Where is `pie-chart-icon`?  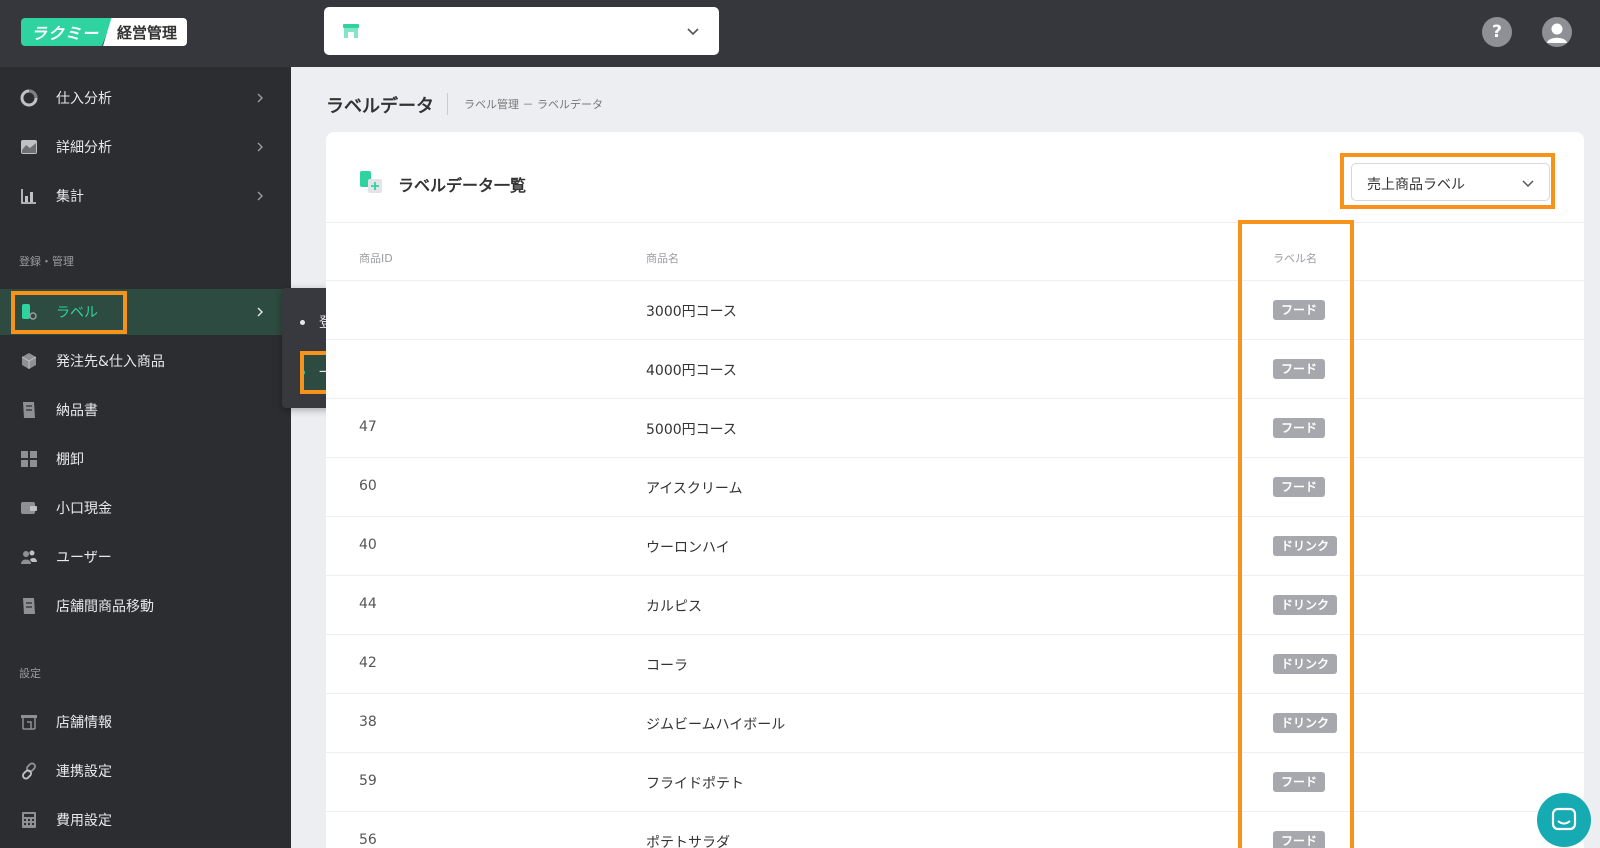 pie-chart-icon is located at coordinates (29, 98).